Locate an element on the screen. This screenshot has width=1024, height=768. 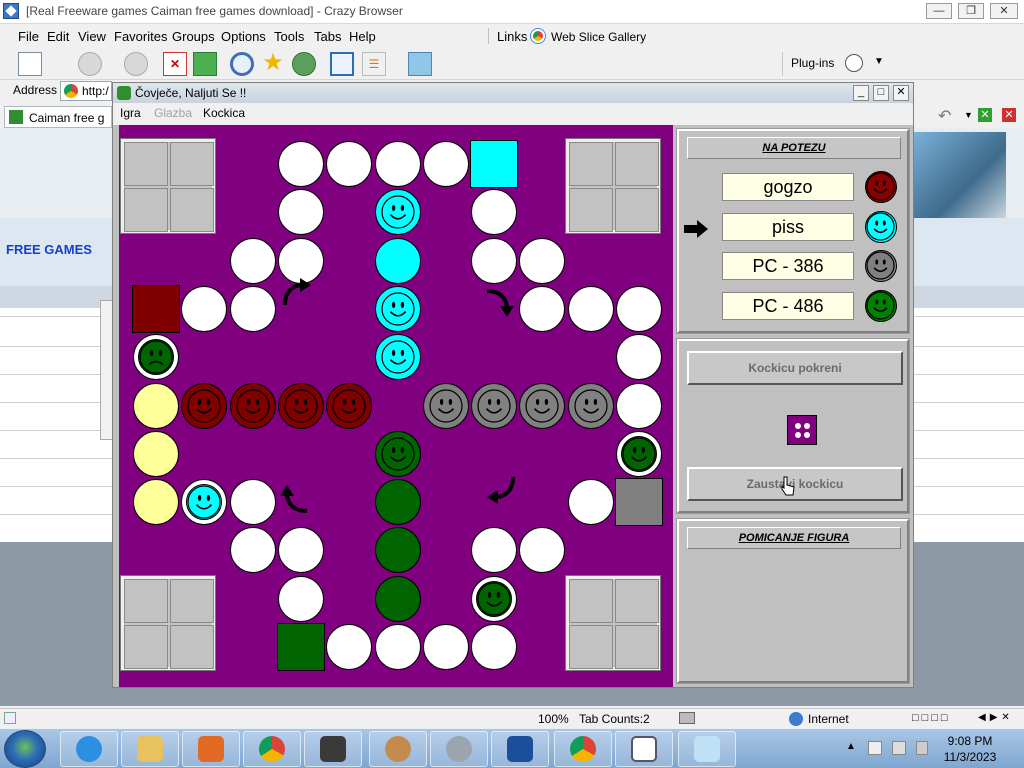
undo-close-icon: ↶ is located at coordinates (944, 116).